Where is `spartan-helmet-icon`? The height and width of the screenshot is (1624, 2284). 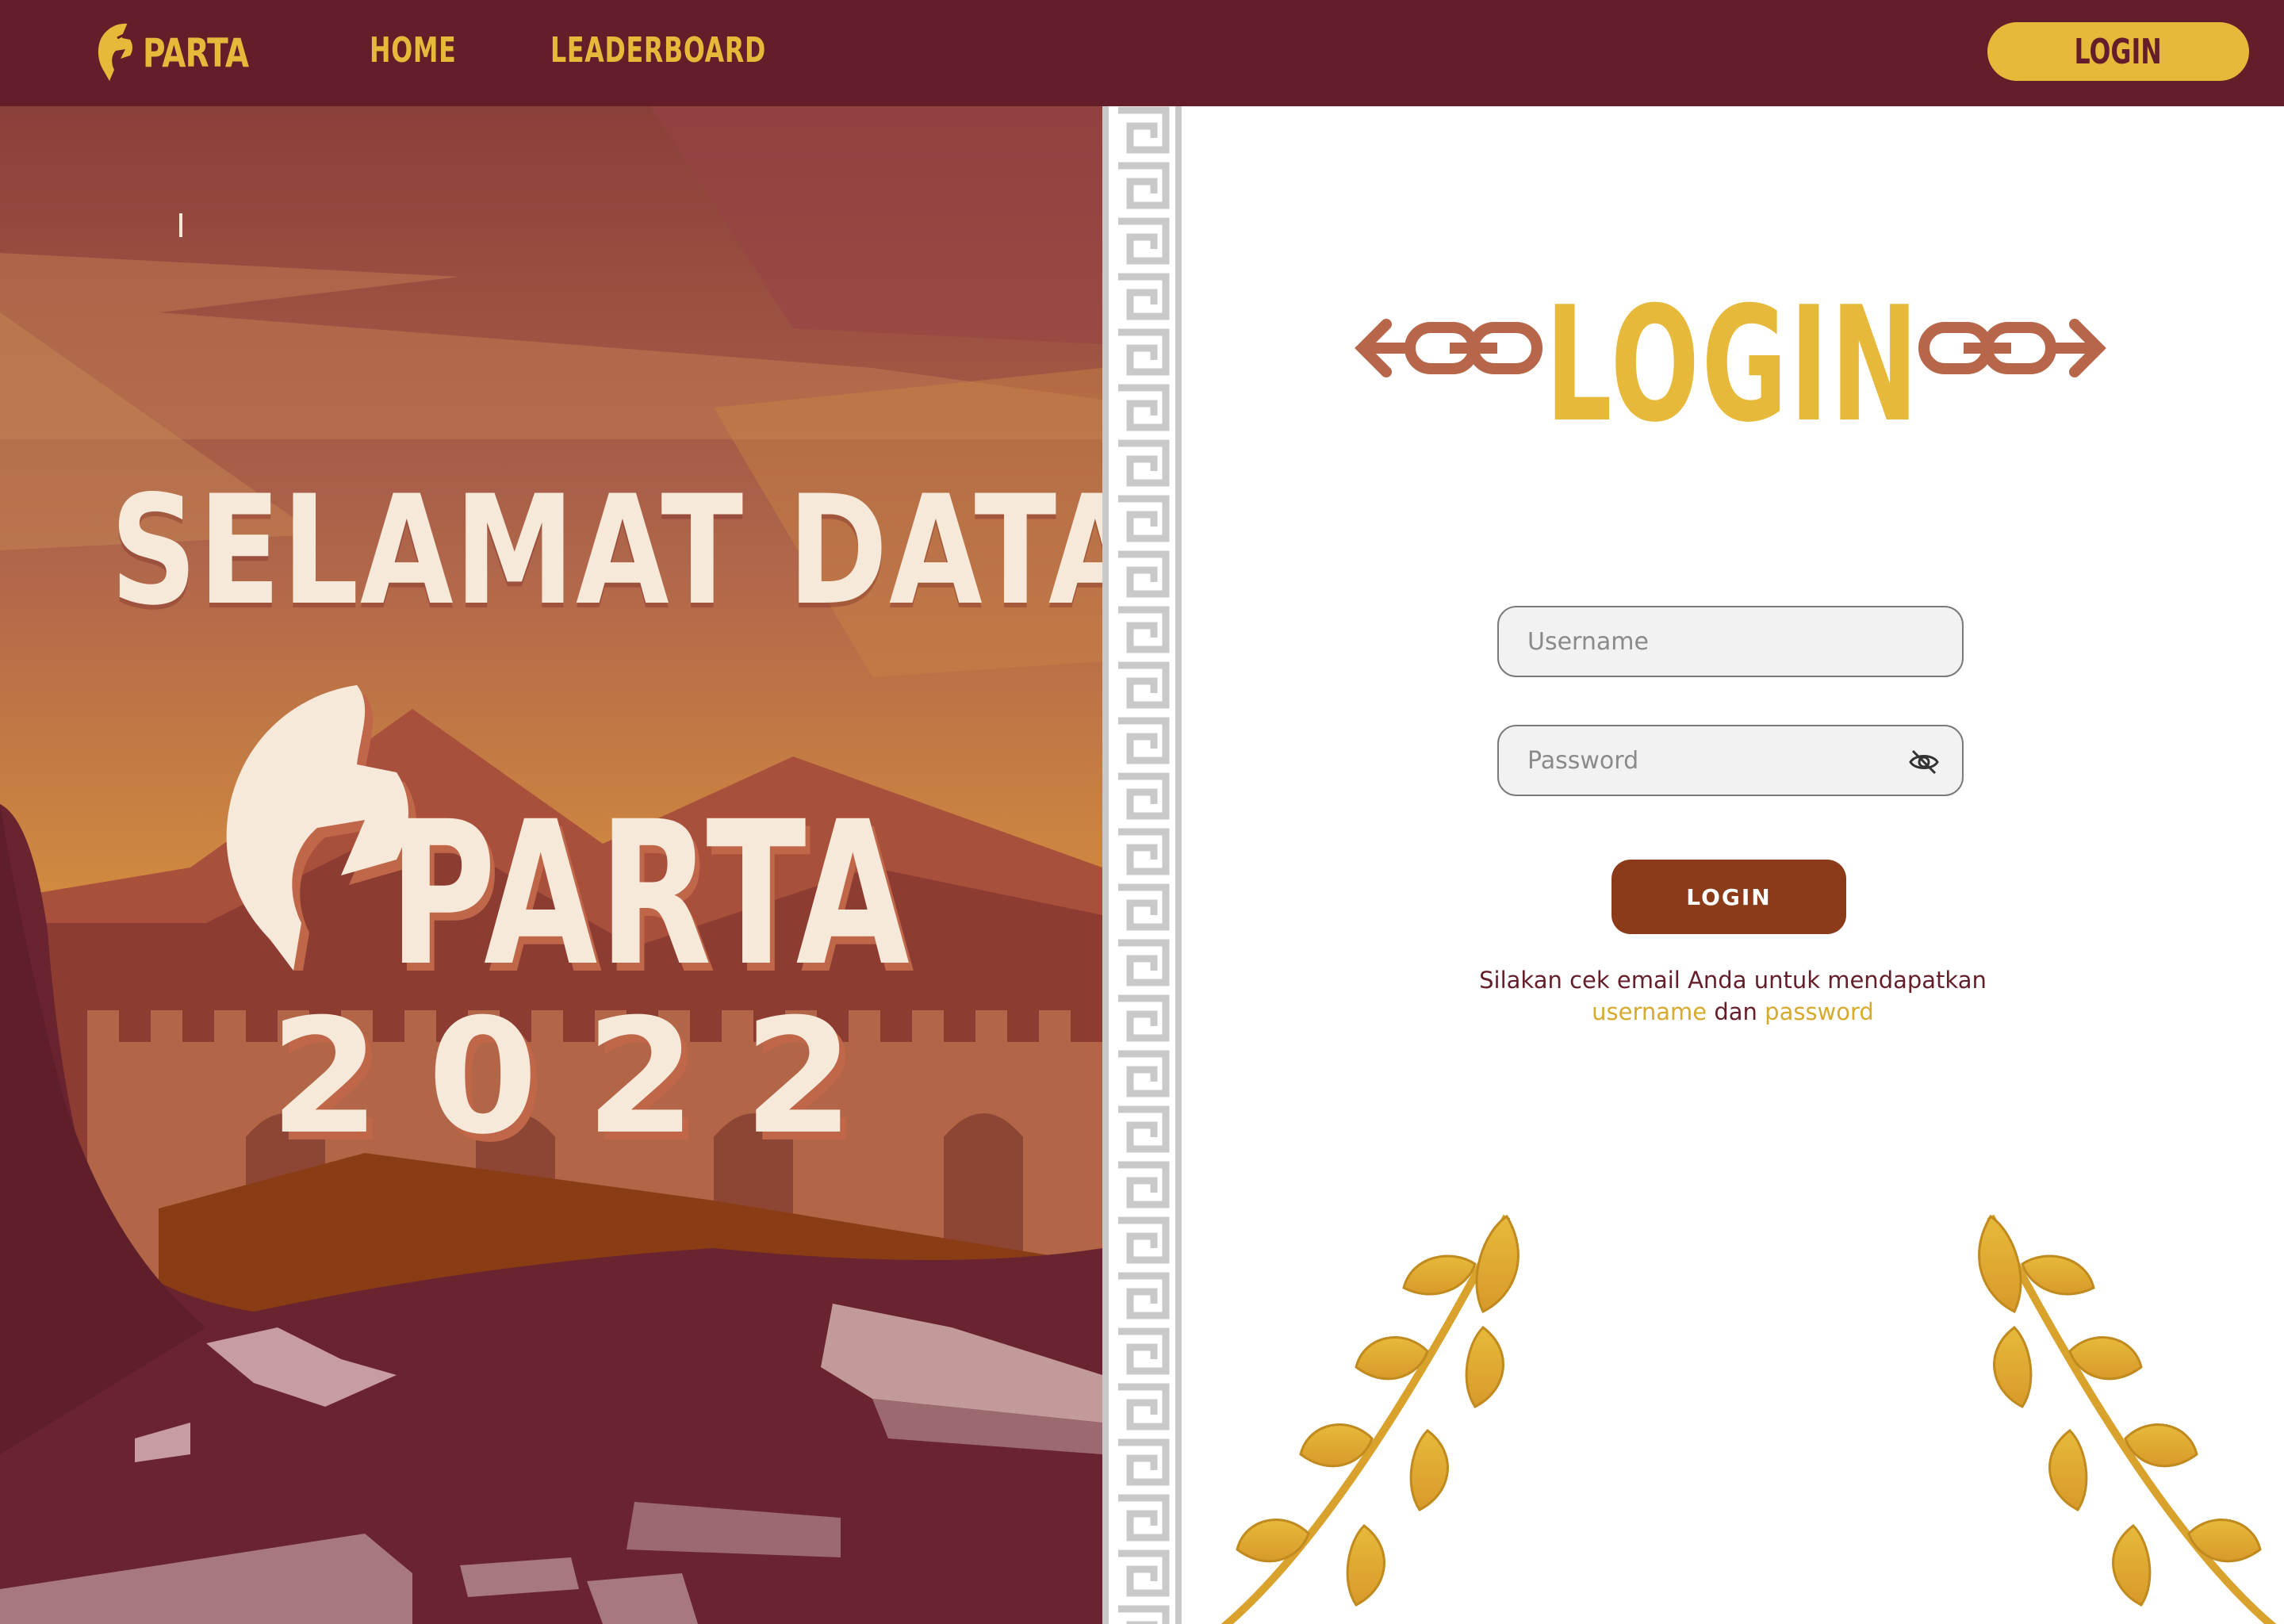
spartan-helmet-icon is located at coordinates (115, 52).